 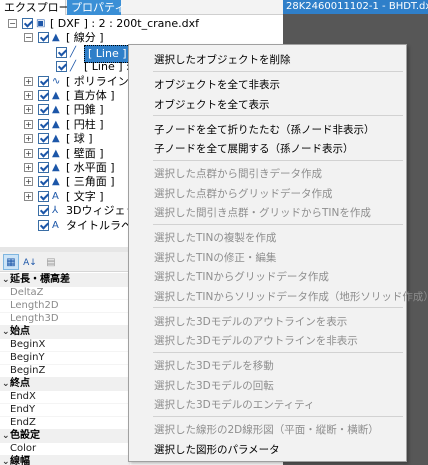 I want to click on menu-item: 選択した3Dモデルのエンティティ, so click(x=267, y=405).